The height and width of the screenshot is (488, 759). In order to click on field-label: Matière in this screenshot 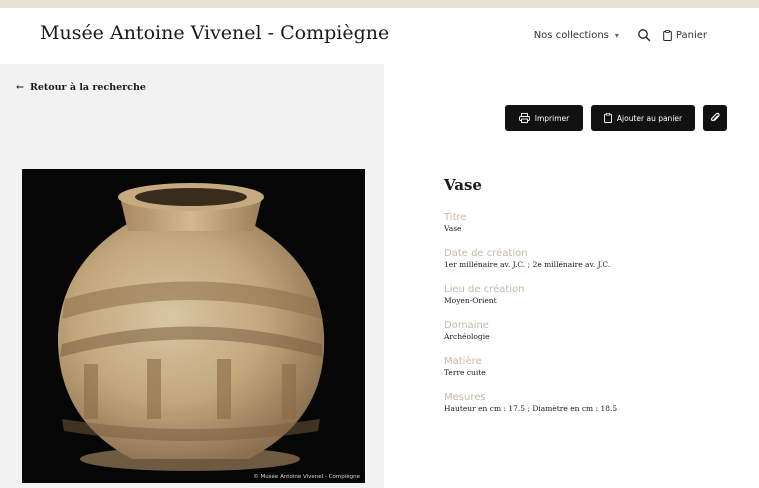, I will do `click(463, 361)`.